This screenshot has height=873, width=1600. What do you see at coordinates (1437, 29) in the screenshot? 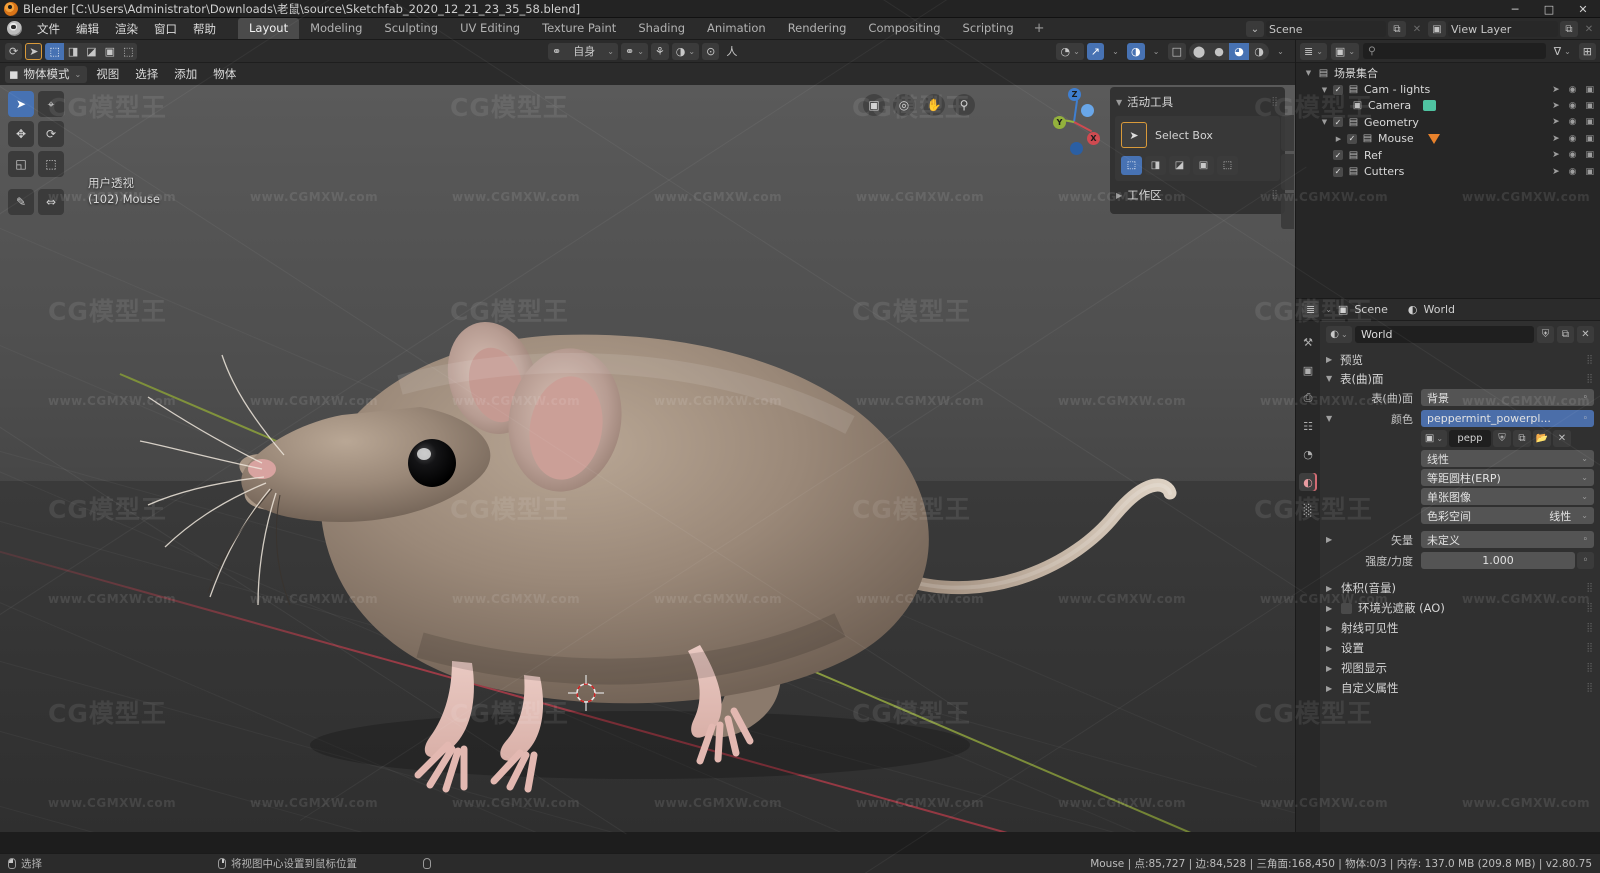
I see `viewlayer-browse-icon: ▣` at bounding box center [1437, 29].